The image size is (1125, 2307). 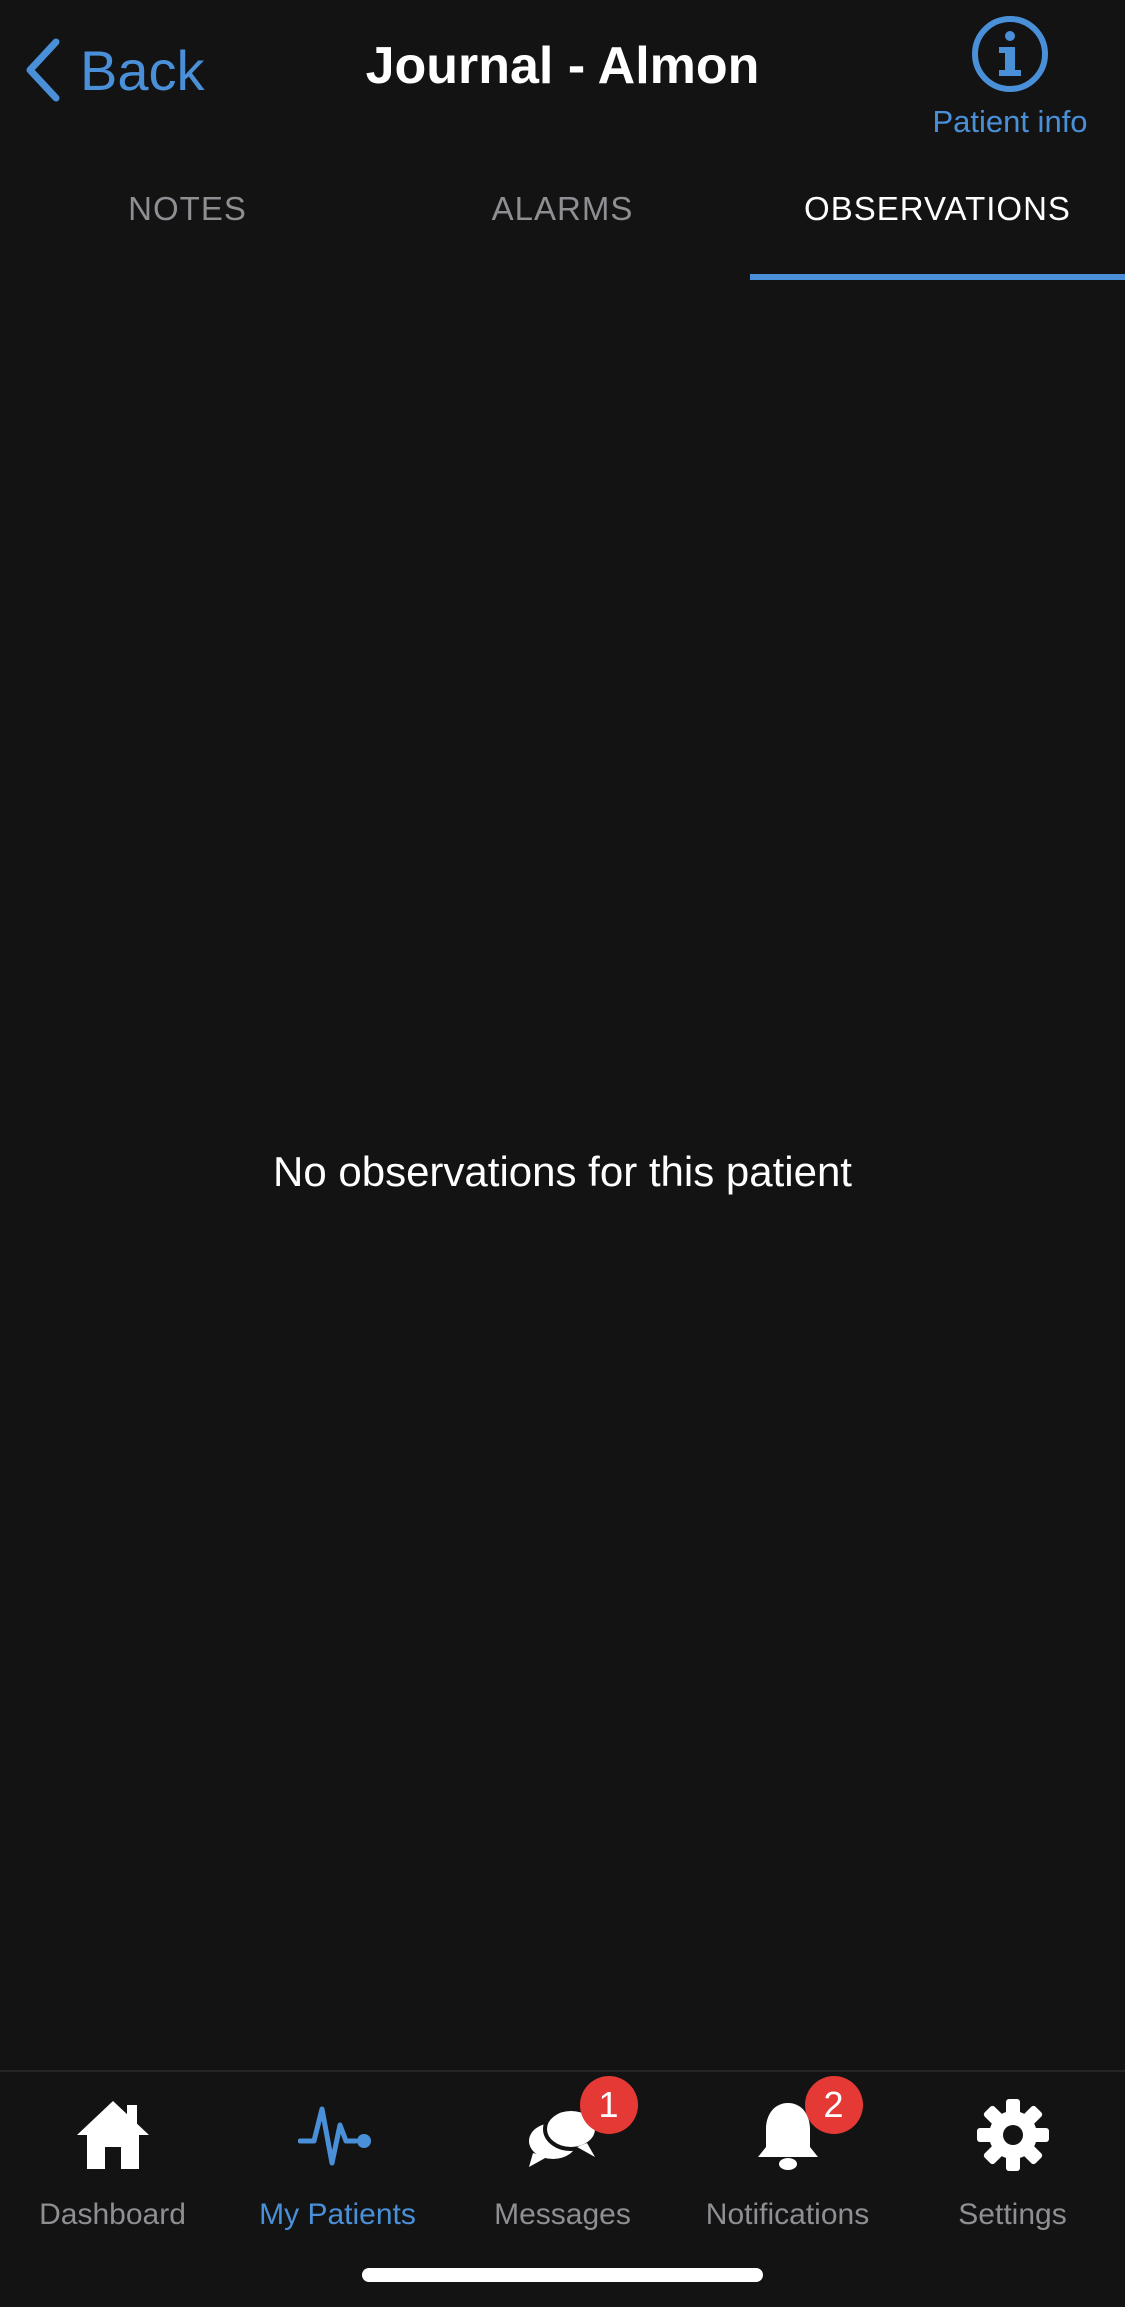 What do you see at coordinates (337, 2214) in the screenshot?
I see `tabbar-label: My Patients` at bounding box center [337, 2214].